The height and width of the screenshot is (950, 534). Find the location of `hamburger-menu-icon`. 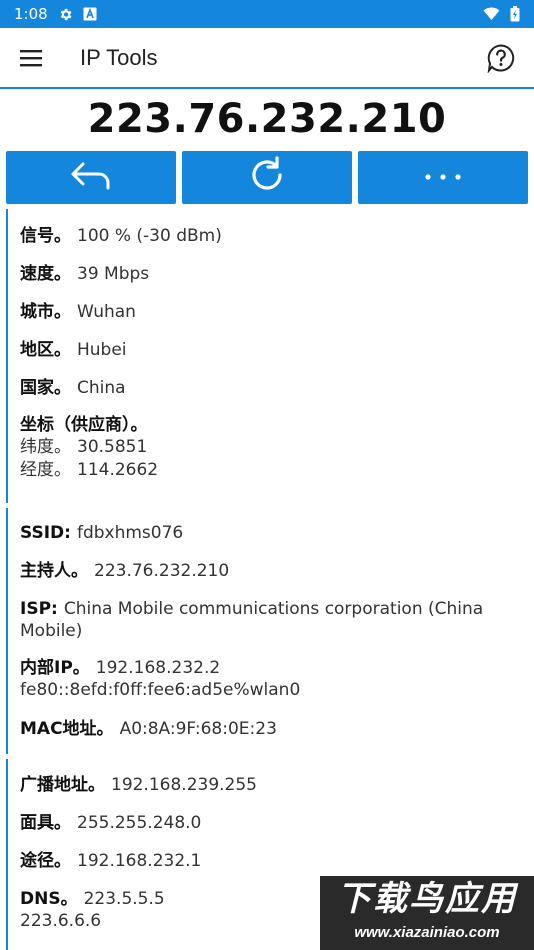

hamburger-menu-icon is located at coordinates (32, 58).